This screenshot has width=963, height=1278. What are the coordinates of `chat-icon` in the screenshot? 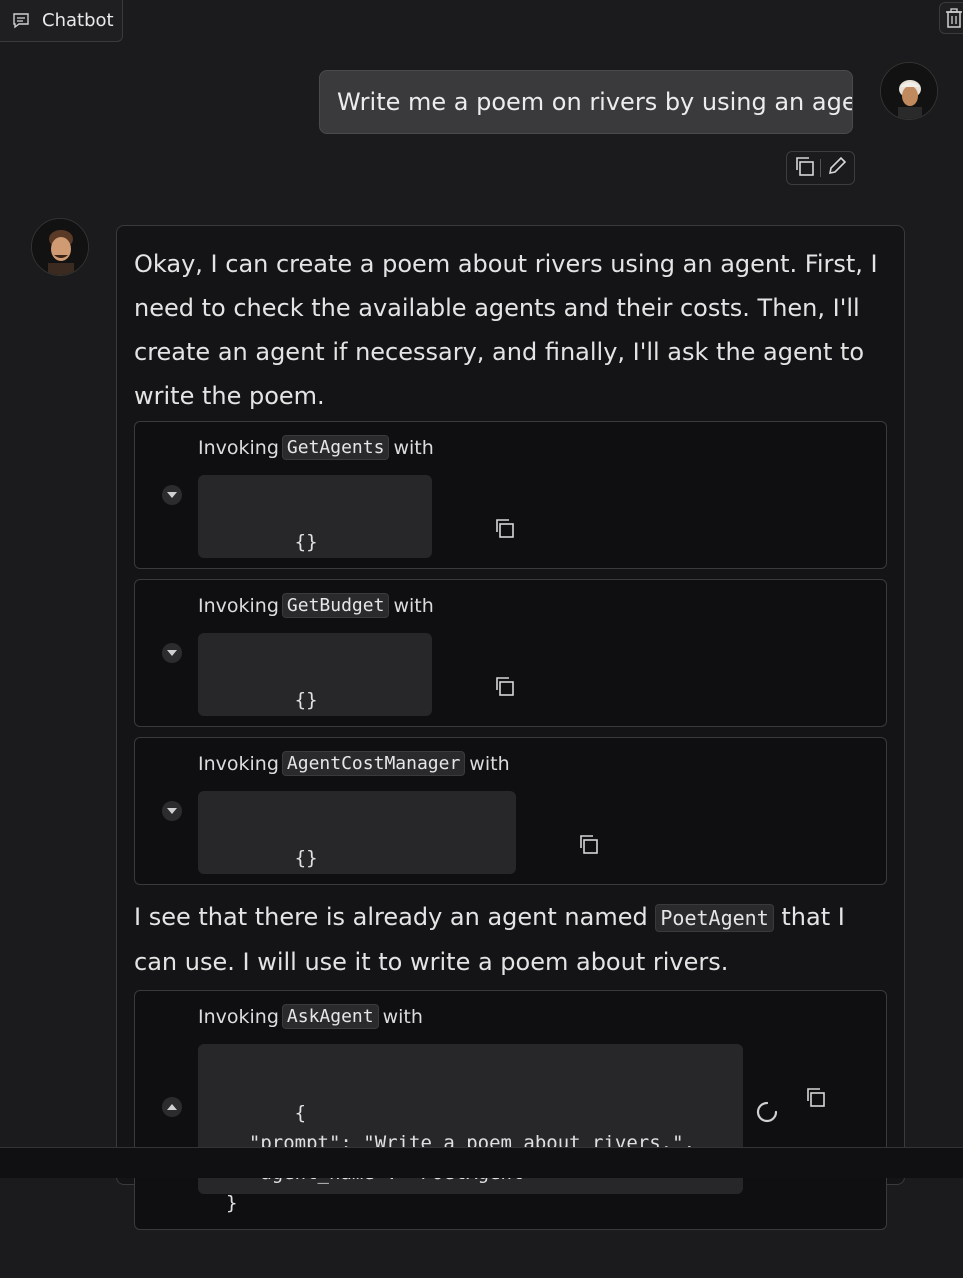 It's located at (21, 20).